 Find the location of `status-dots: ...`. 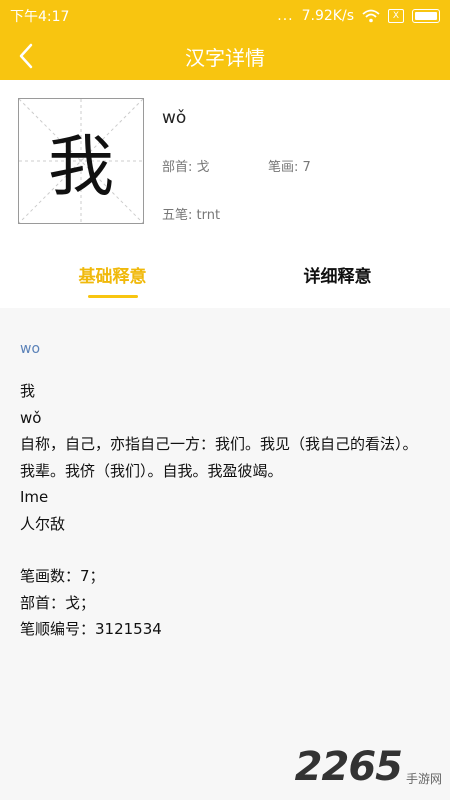

status-dots: ... is located at coordinates (285, 16).